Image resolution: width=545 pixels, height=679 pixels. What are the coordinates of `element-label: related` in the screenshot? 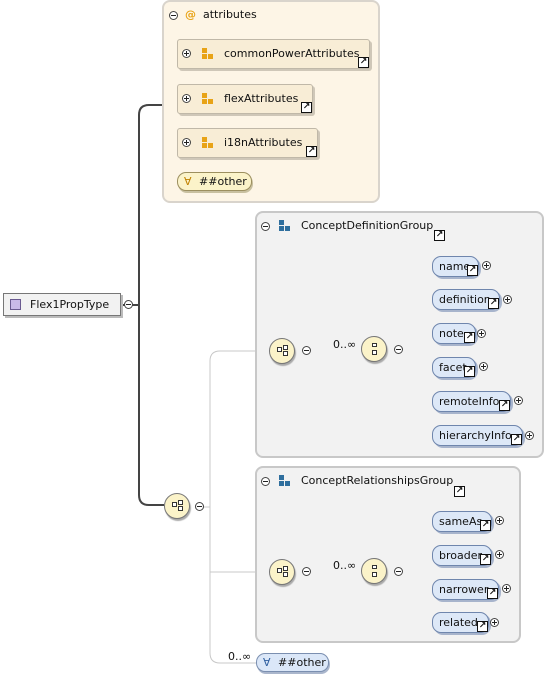 It's located at (458, 622).